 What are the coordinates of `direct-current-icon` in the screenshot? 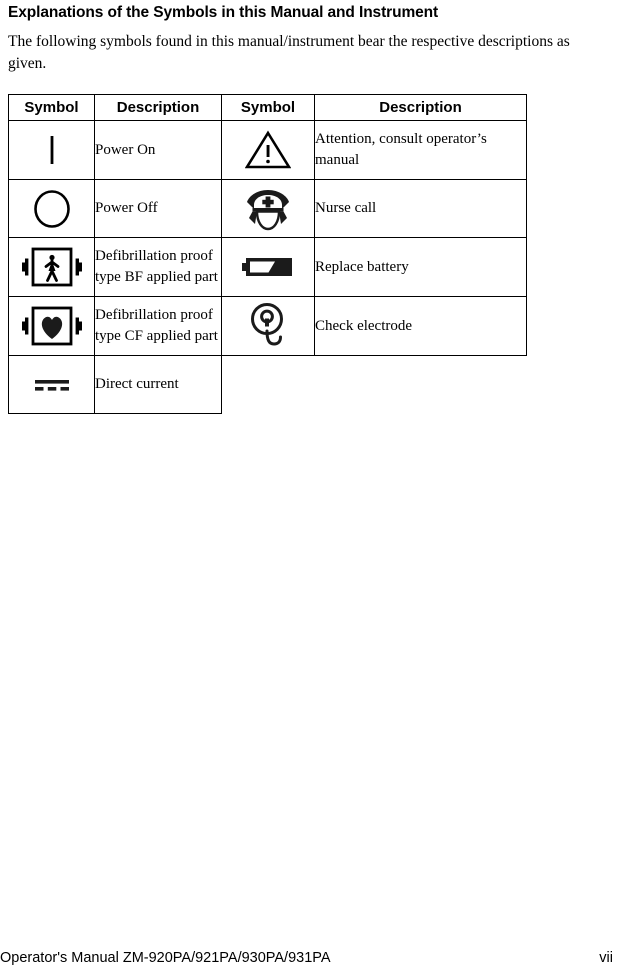 It's located at (51, 385).